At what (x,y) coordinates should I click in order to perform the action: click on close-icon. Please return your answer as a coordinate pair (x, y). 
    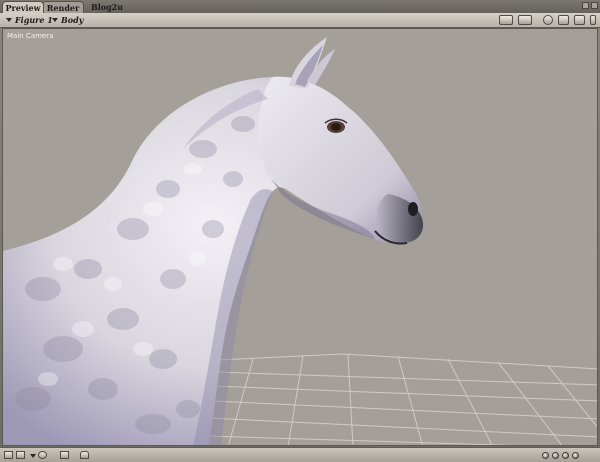
    Looking at the image, I should click on (594, 5).